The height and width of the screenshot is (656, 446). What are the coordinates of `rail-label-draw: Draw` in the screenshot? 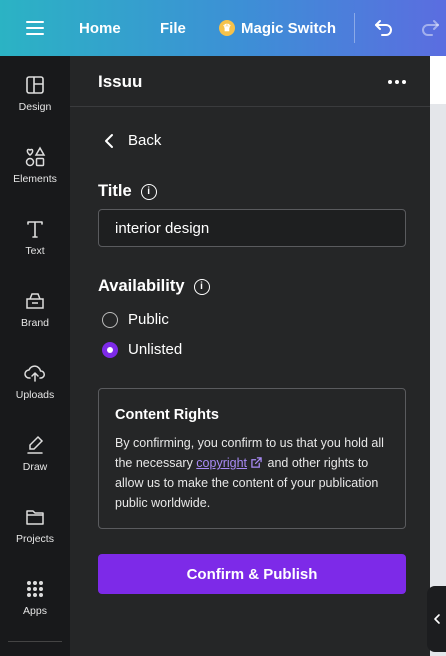 It's located at (35, 467).